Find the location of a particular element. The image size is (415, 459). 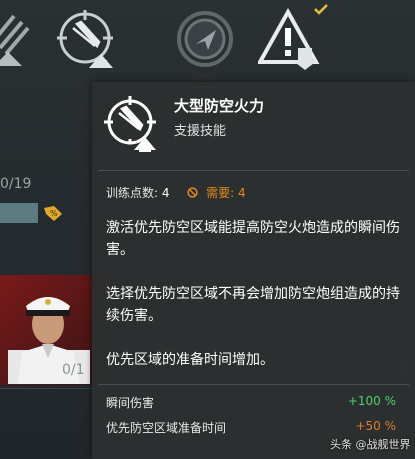

description-line-1: 激活优先防空区域能提高防空火炮造成的瞬间伤害。 is located at coordinates (253, 239).